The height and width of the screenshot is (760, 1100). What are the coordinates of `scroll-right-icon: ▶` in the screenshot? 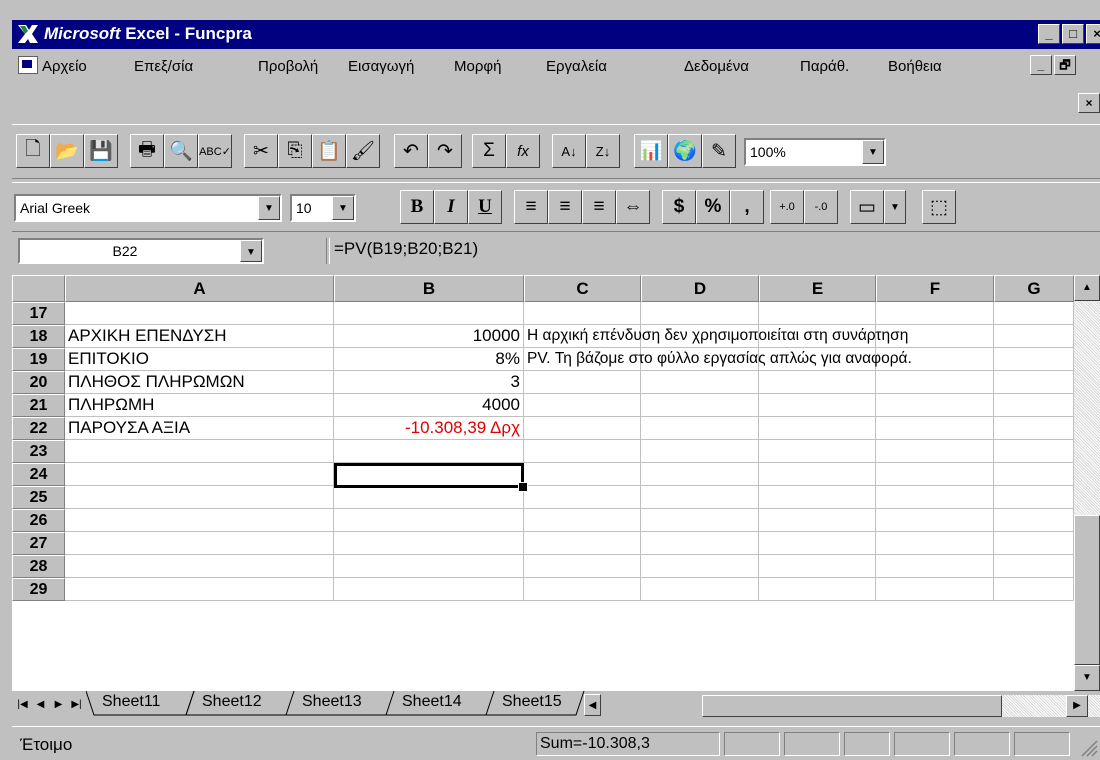 It's located at (1077, 706).